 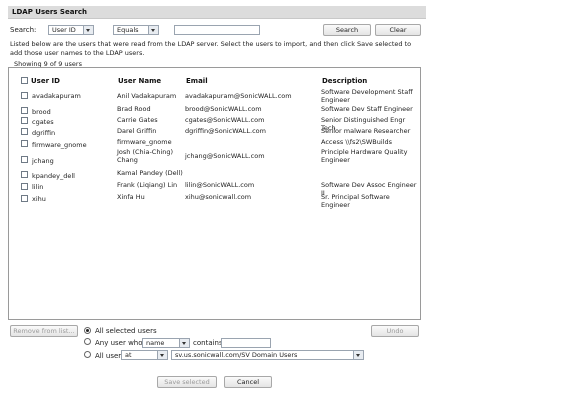 I want to click on cell-description: Software Dev Staff Engineer, so click(x=367, y=109).